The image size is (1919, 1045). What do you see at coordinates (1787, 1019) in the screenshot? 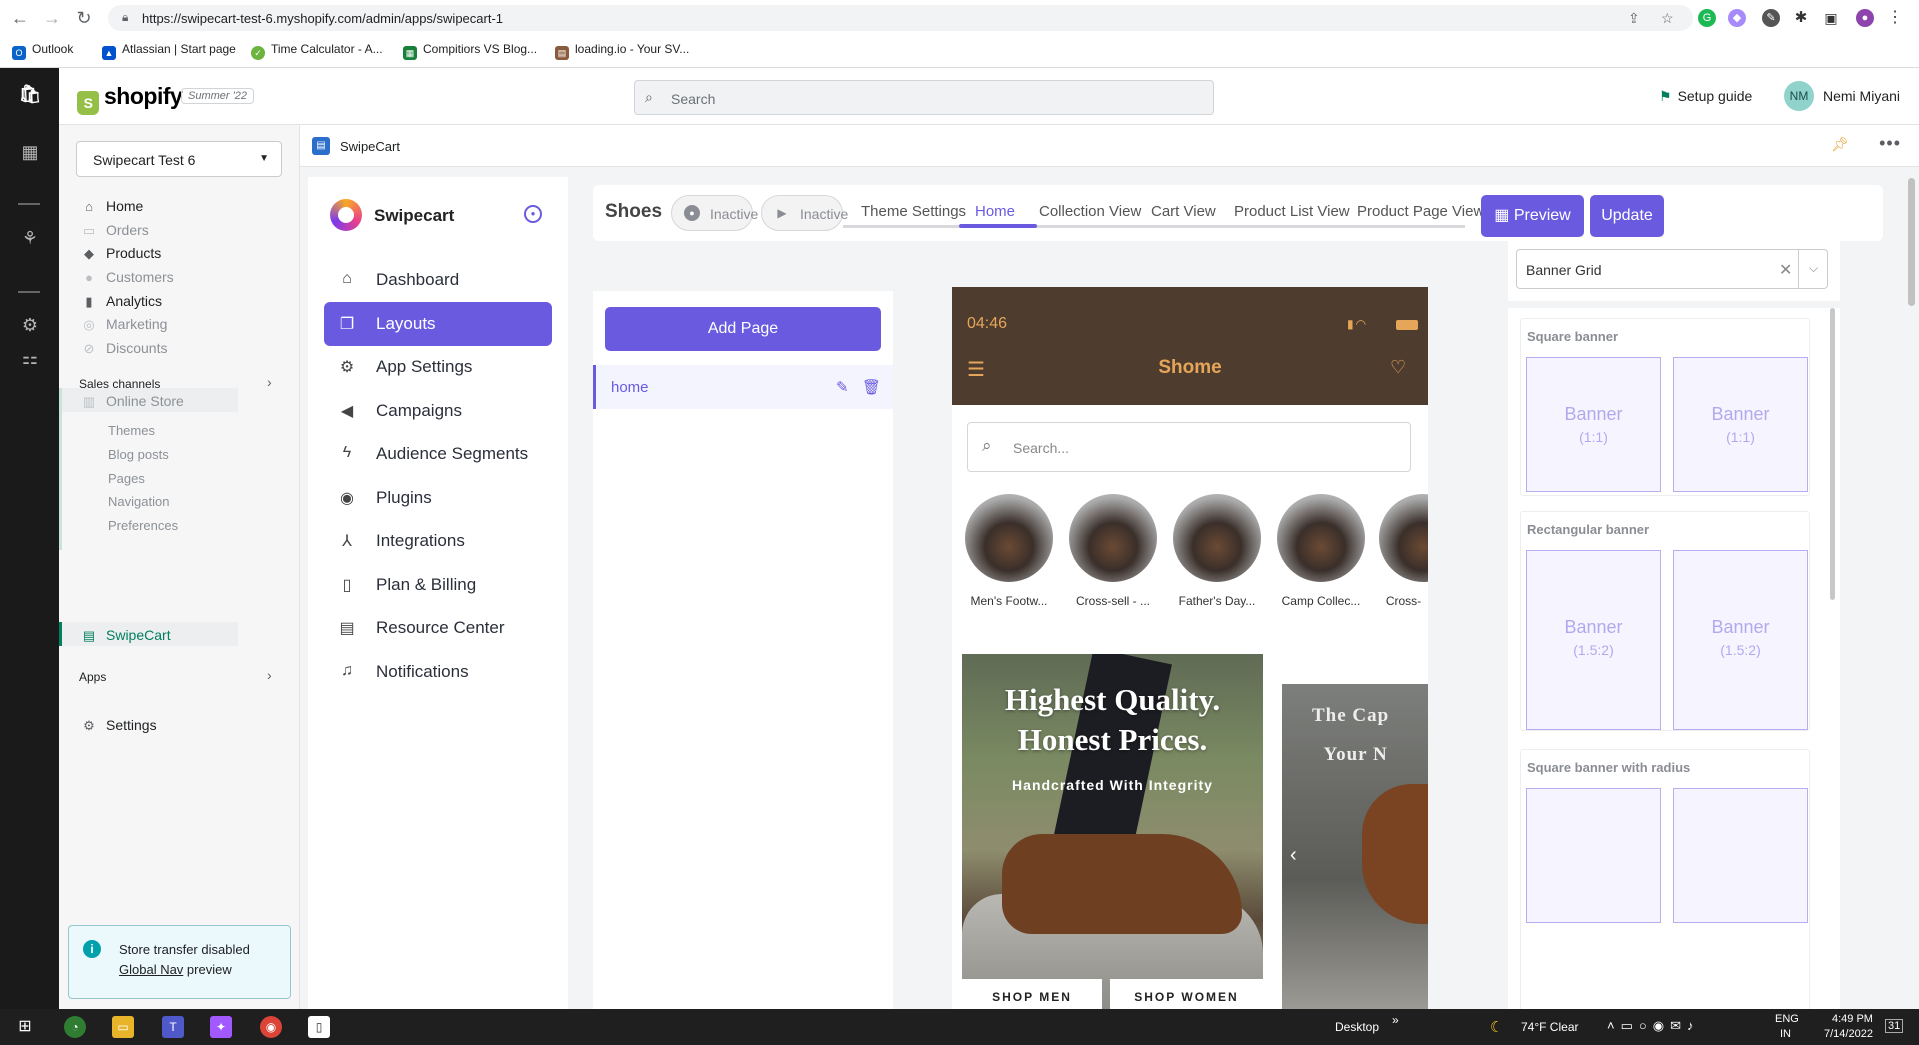
I see `lang-en: ENG` at bounding box center [1787, 1019].